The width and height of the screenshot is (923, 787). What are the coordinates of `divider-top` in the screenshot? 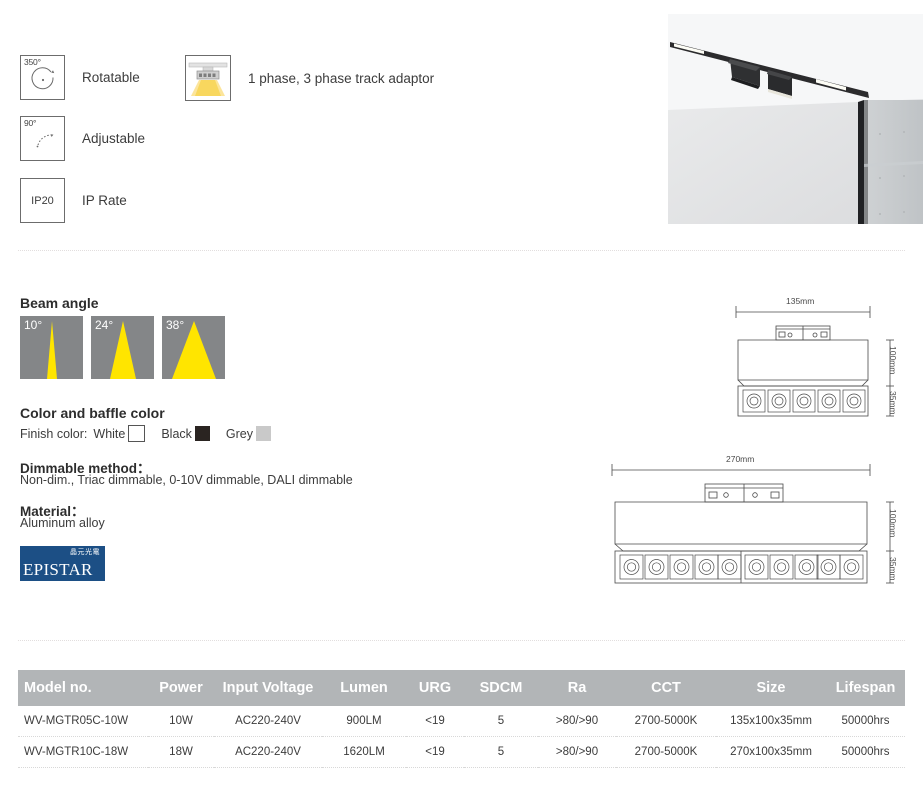 It's located at (461, 251).